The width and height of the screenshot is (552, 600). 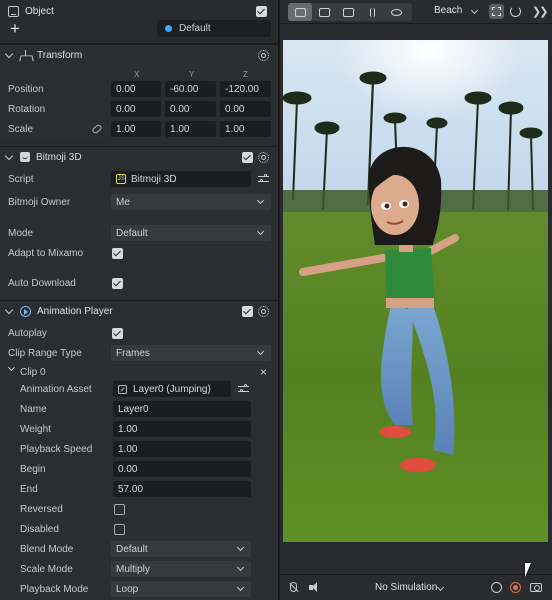 What do you see at coordinates (117, 283) in the screenshot?
I see `autodownload-checkbox` at bounding box center [117, 283].